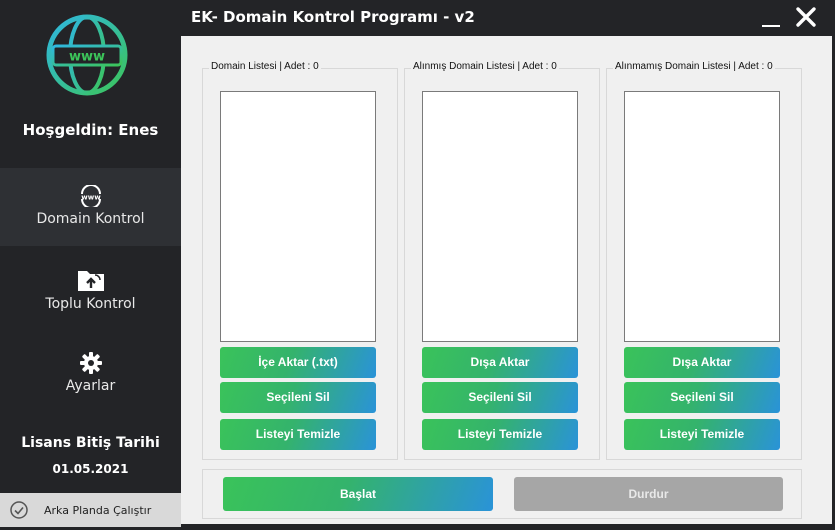  Describe the element at coordinates (500, 216) in the screenshot. I see `taken-domain-listbox` at that location.